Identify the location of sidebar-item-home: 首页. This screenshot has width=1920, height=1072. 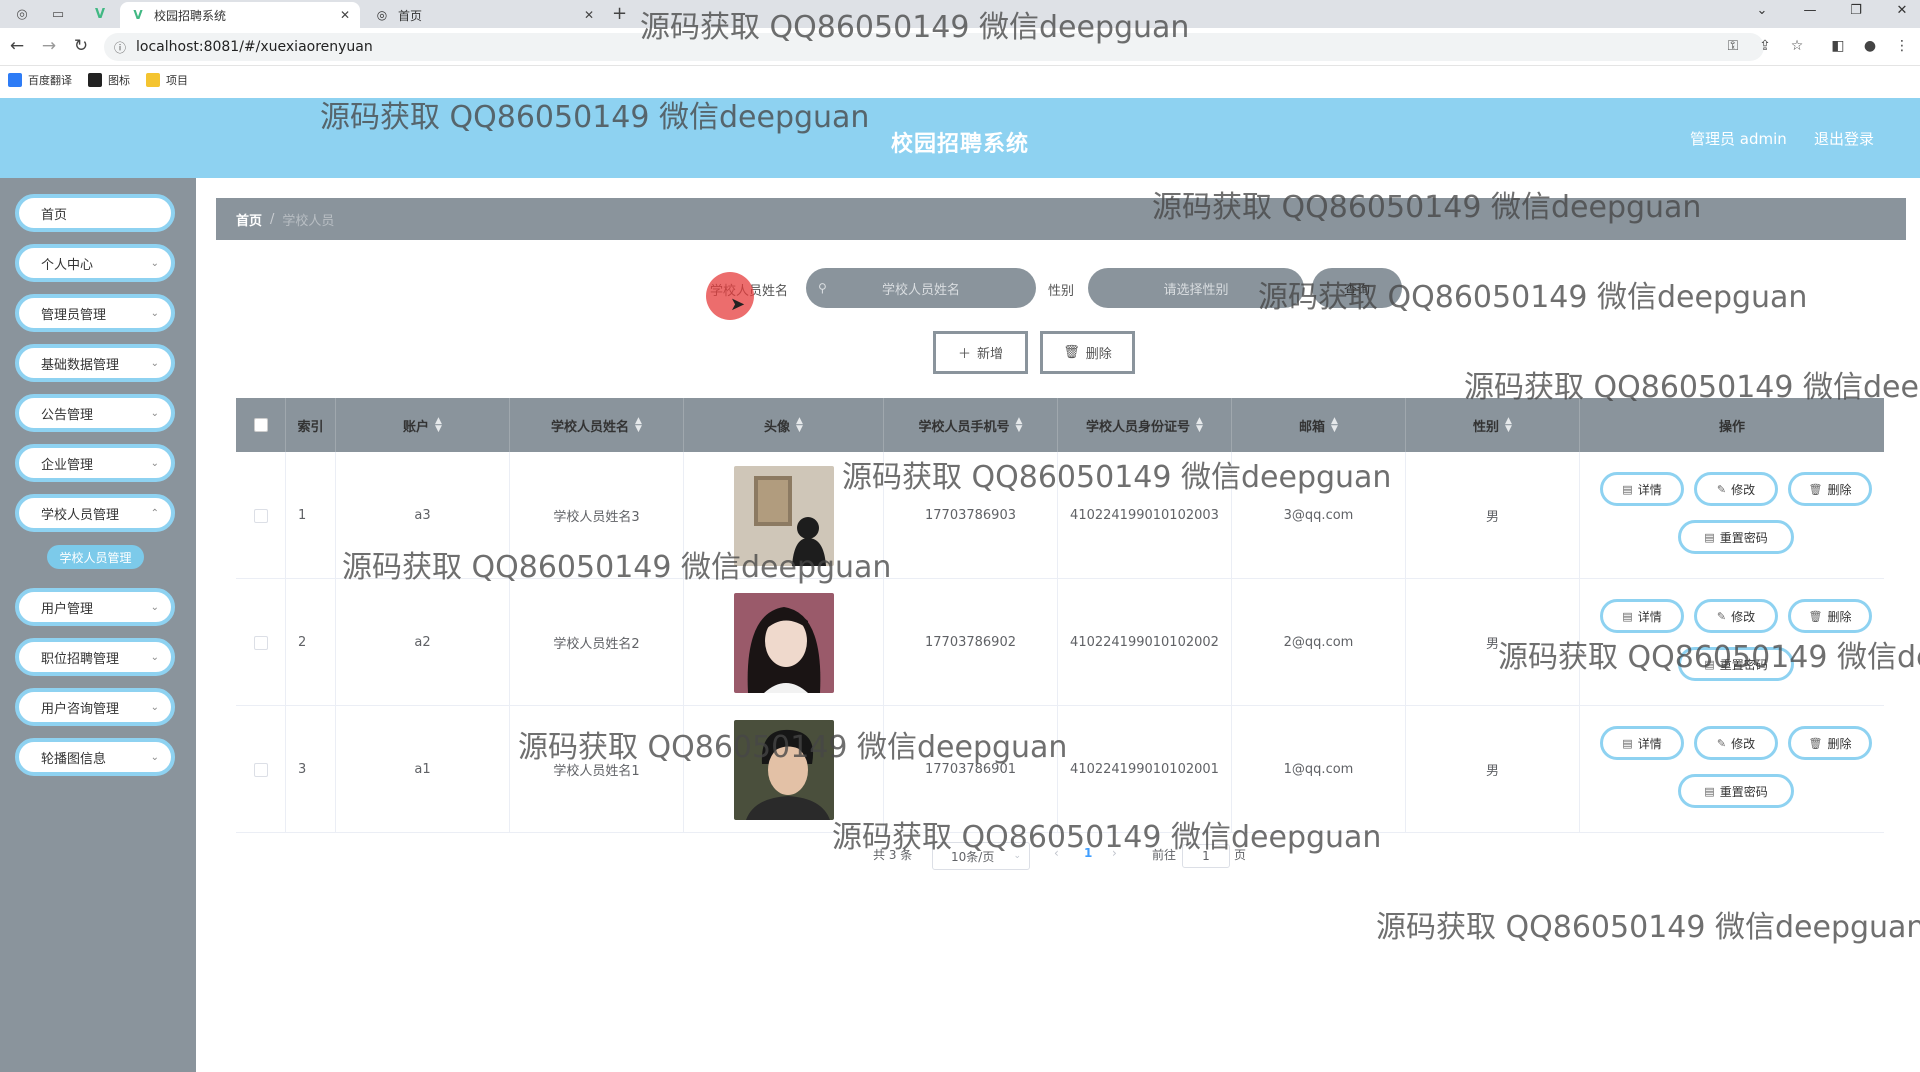
(95, 213).